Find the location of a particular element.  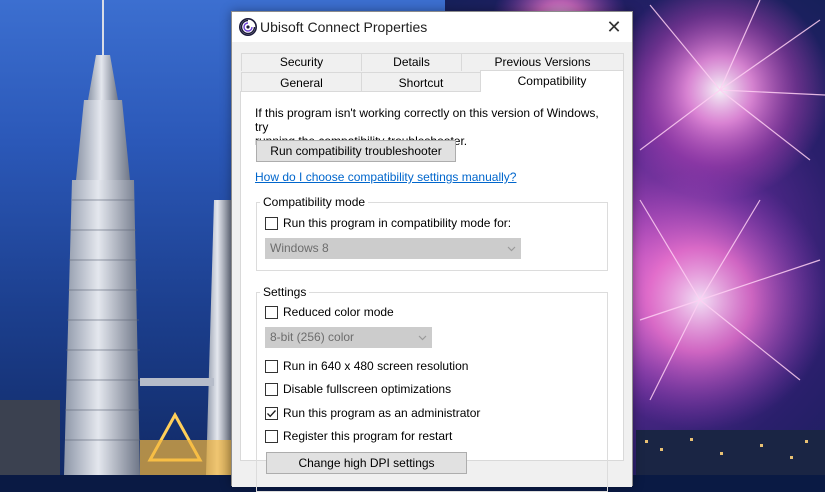

tab-label: Shortcut is located at coordinates (421, 83).